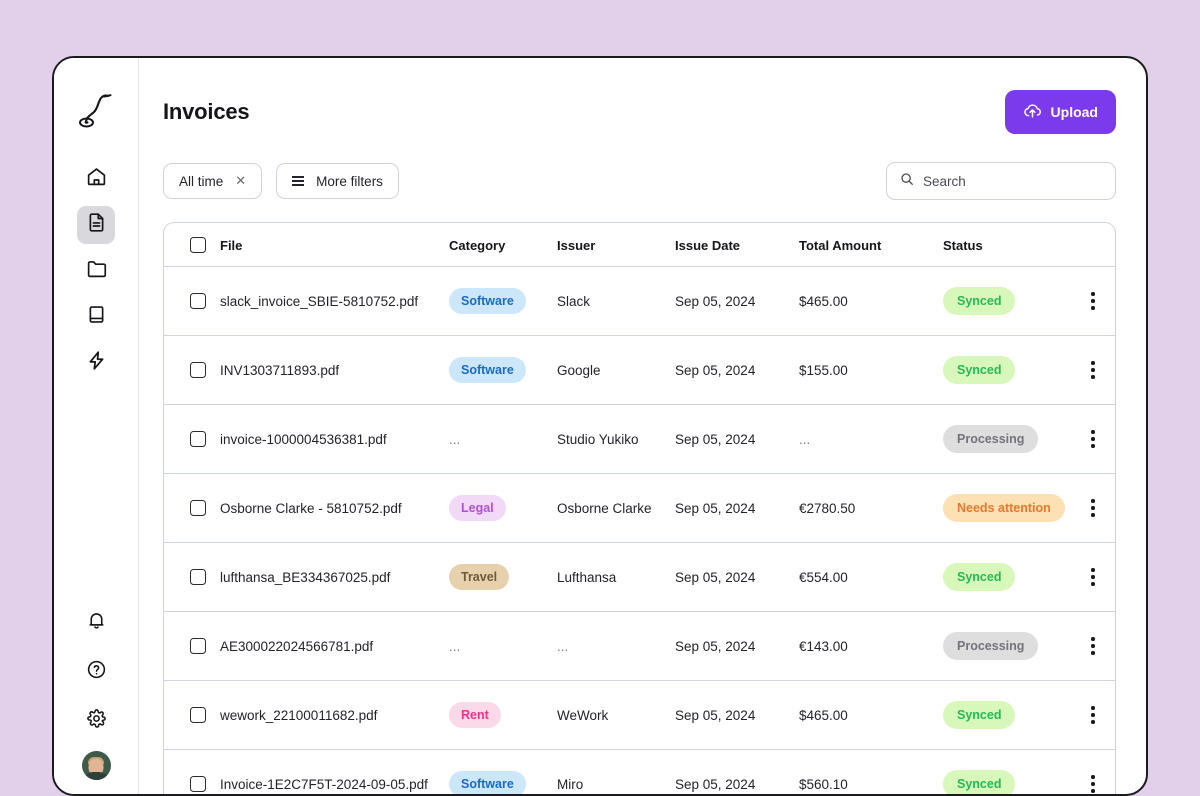 Image resolution: width=1200 pixels, height=796 pixels. What do you see at coordinates (616, 245) in the screenshot?
I see `column-header-issuer: Issuer` at bounding box center [616, 245].